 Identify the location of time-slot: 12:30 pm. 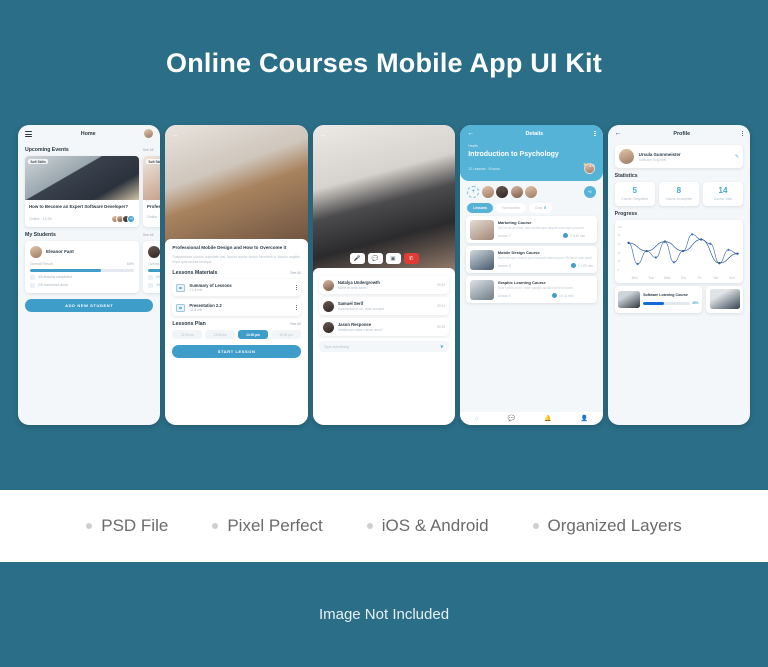
(187, 335).